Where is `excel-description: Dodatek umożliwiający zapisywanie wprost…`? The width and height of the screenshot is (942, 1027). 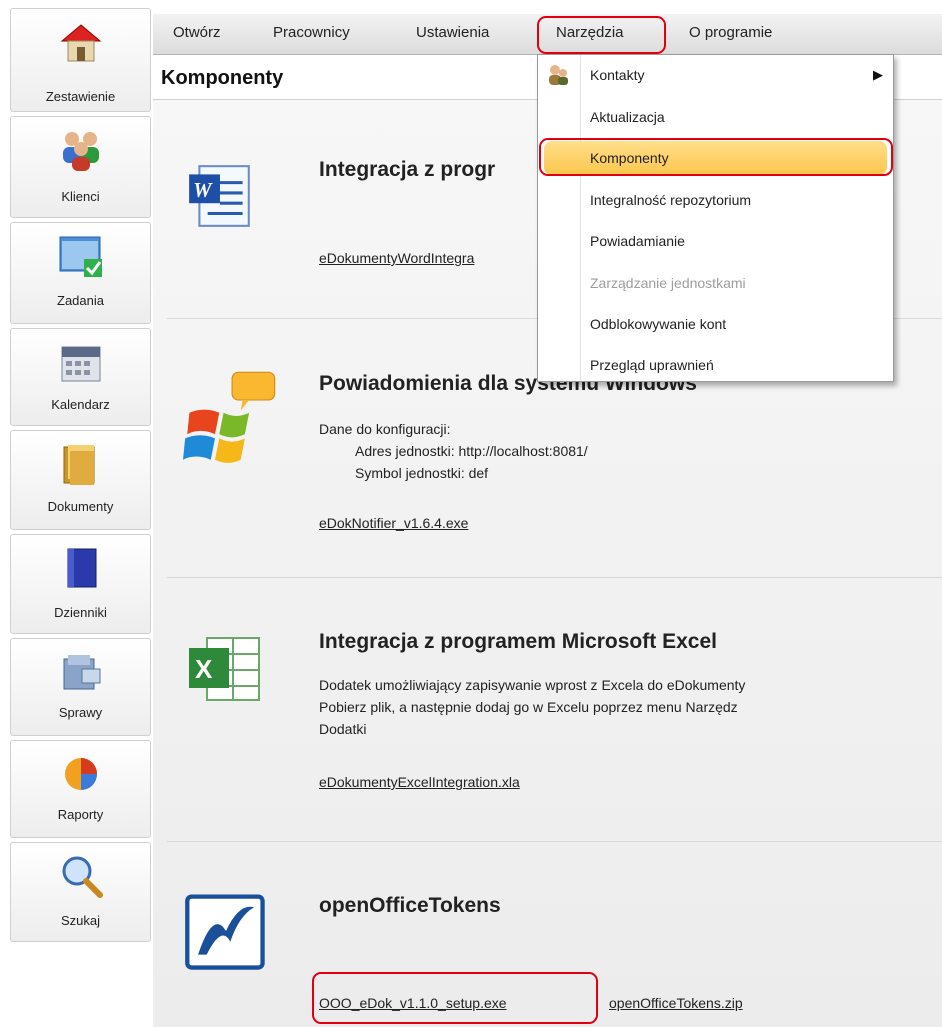 excel-description: Dodatek umożliwiający zapisywanie wprost… is located at coordinates (532, 707).